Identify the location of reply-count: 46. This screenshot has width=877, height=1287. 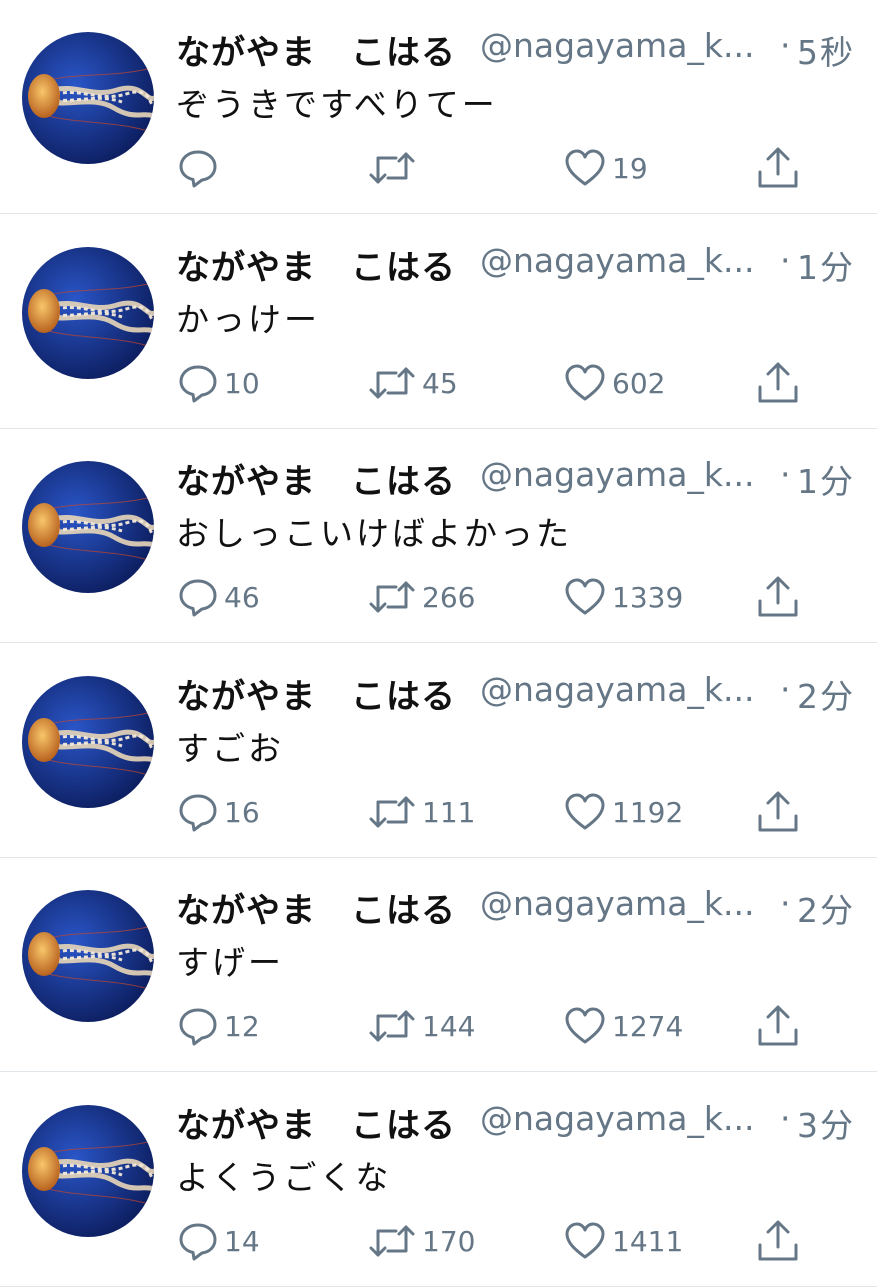
(242, 597).